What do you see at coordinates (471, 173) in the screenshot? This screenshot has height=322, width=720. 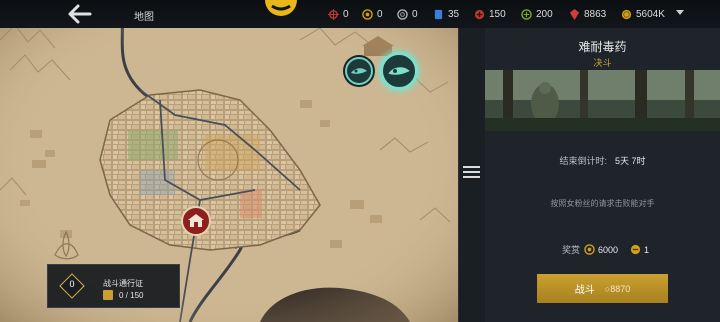 I see `menu-icon` at bounding box center [471, 173].